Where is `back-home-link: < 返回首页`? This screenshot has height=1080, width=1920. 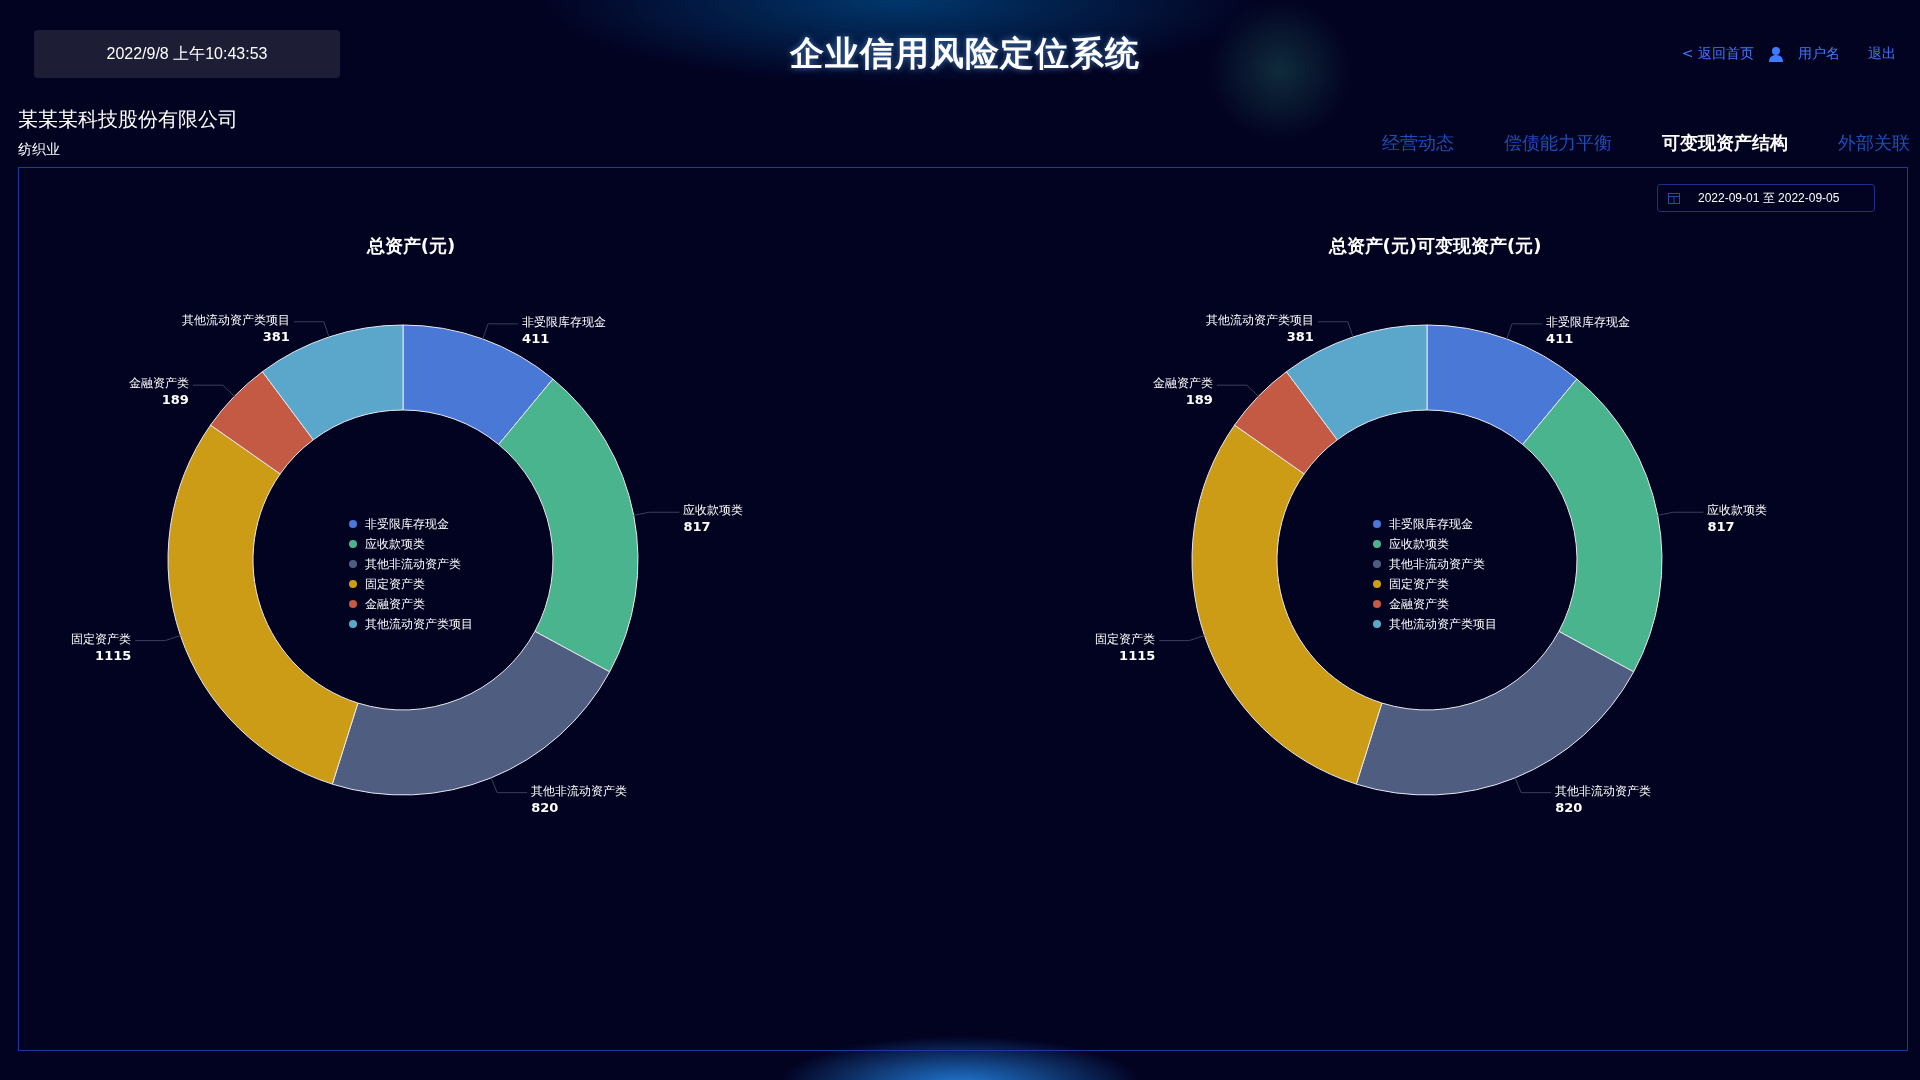
back-home-link: < 返回首页 is located at coordinates (1717, 54).